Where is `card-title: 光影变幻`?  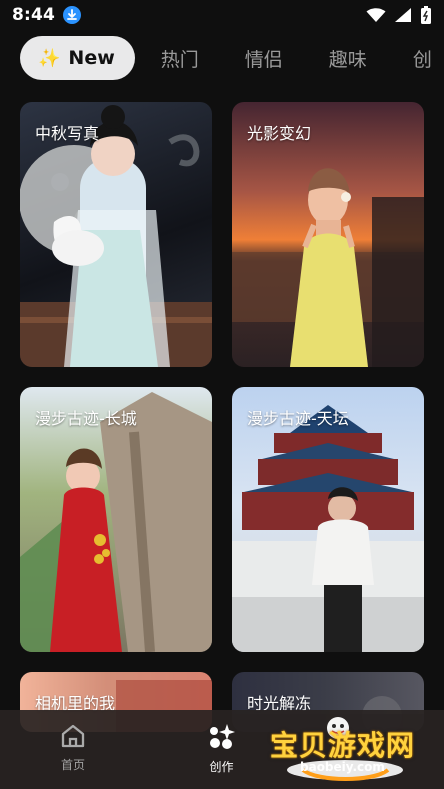
card-title: 光影变幻 is located at coordinates (279, 133).